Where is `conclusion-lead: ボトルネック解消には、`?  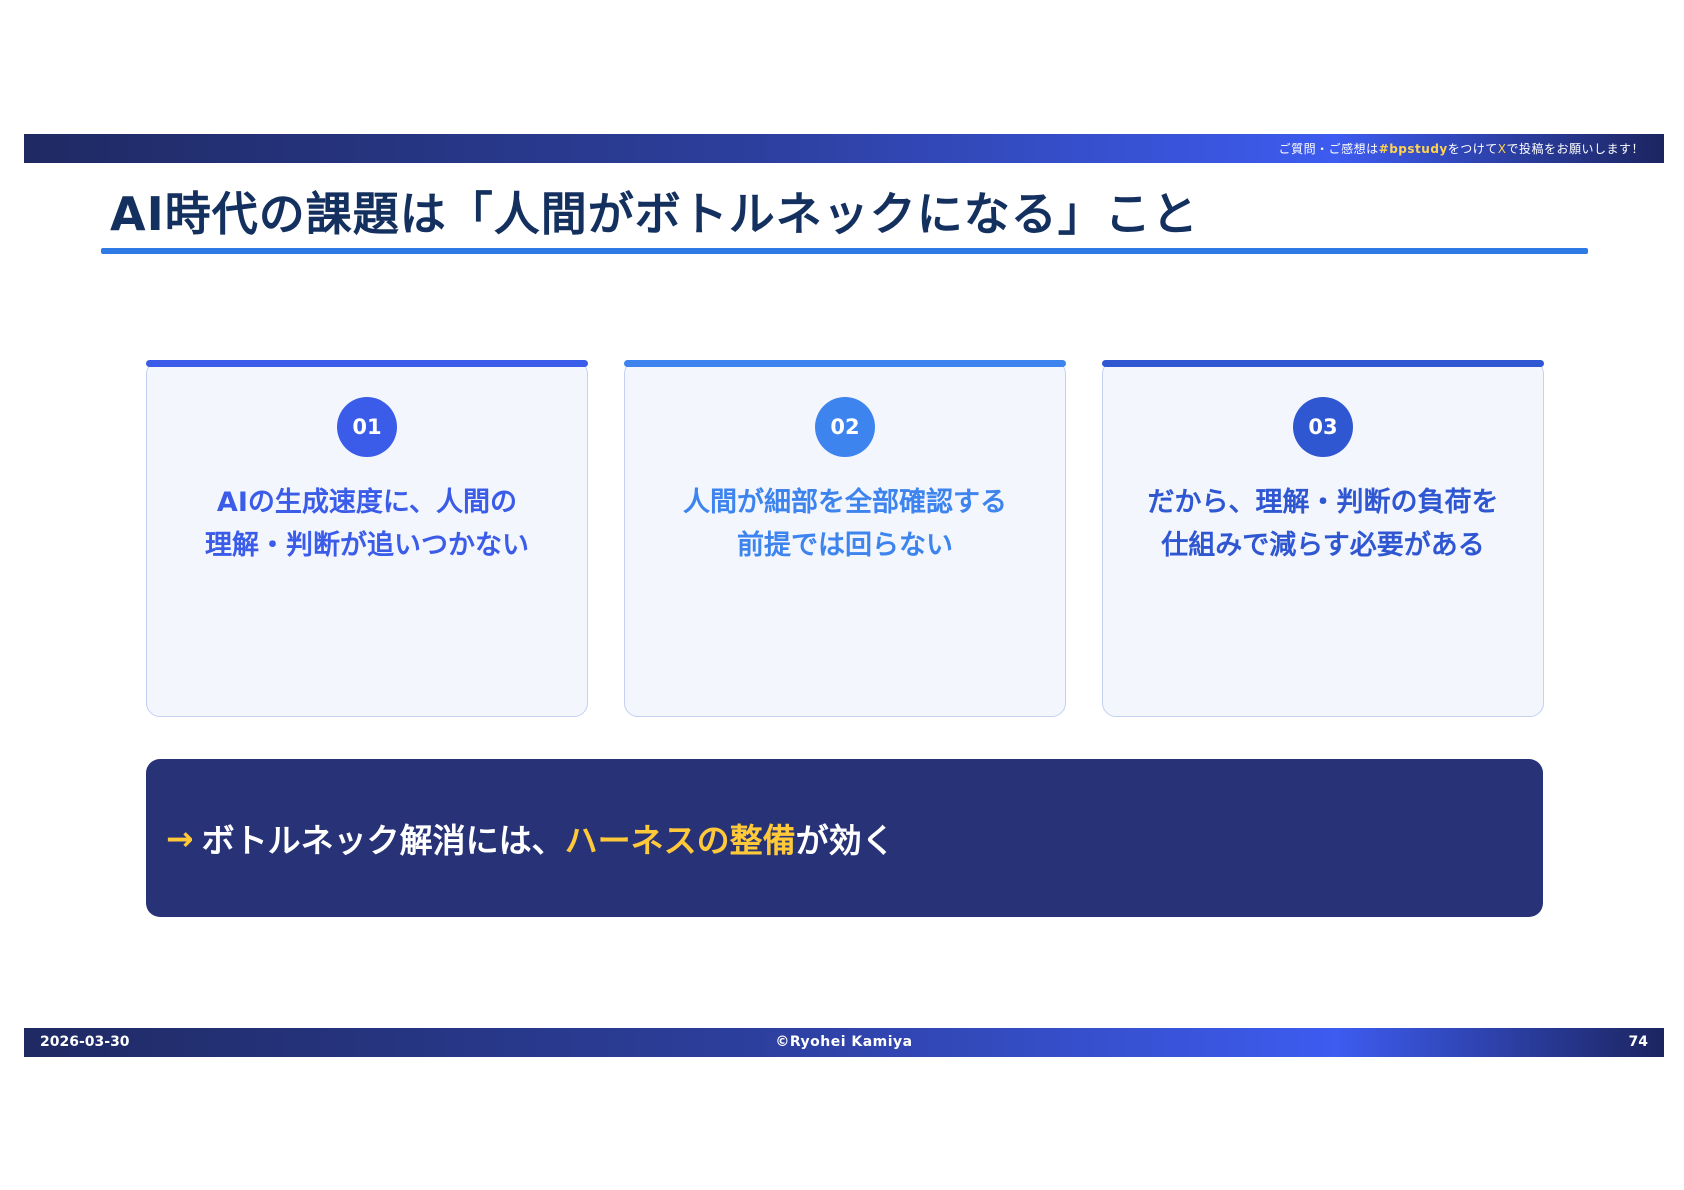
conclusion-lead: ボトルネック解消には、 is located at coordinates (383, 840).